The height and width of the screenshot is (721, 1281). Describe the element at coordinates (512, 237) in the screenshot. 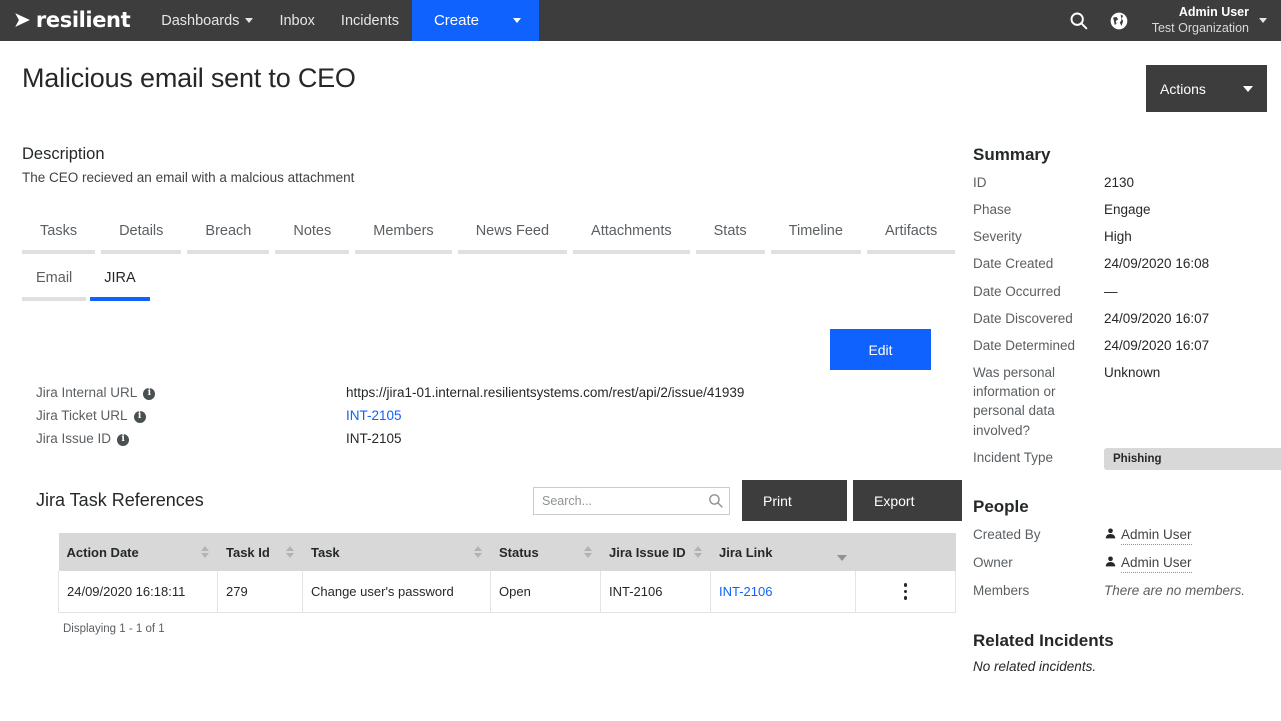

I see `tab-news-feed: News Feed` at that location.